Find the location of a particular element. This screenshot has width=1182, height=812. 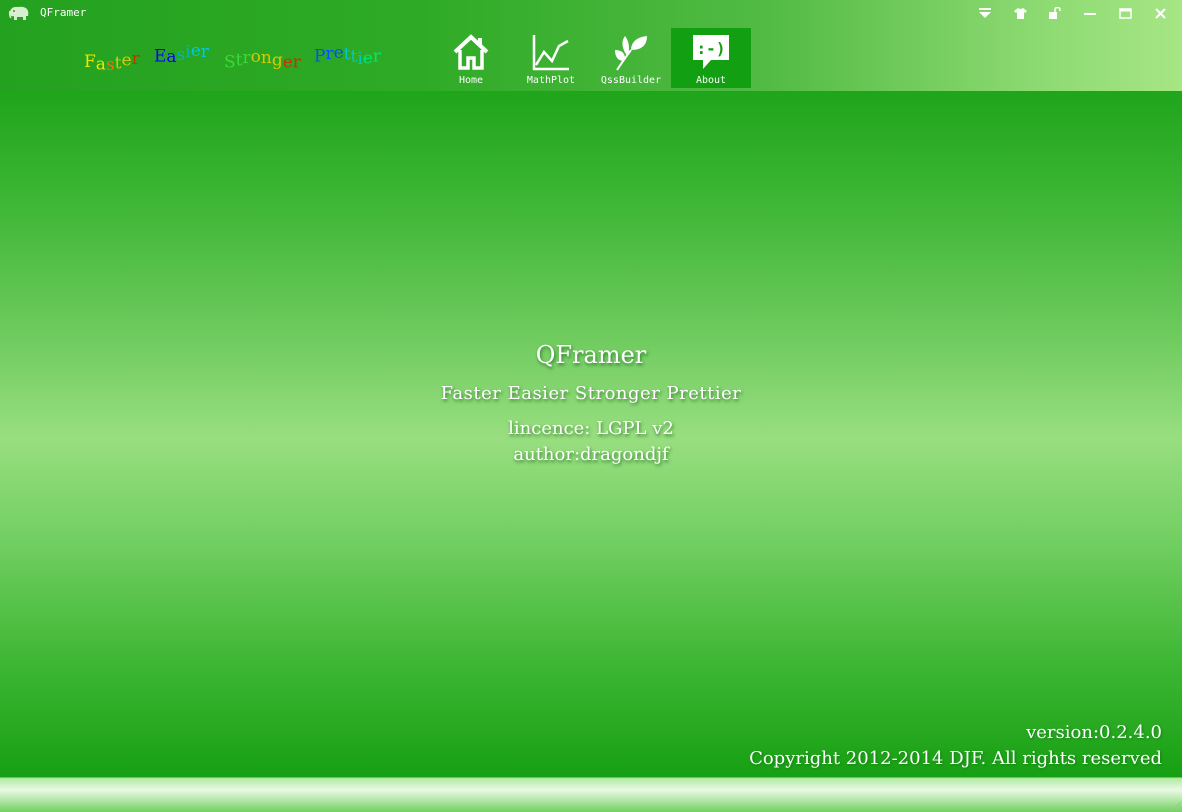

dropdown-menu-button is located at coordinates (985, 13).